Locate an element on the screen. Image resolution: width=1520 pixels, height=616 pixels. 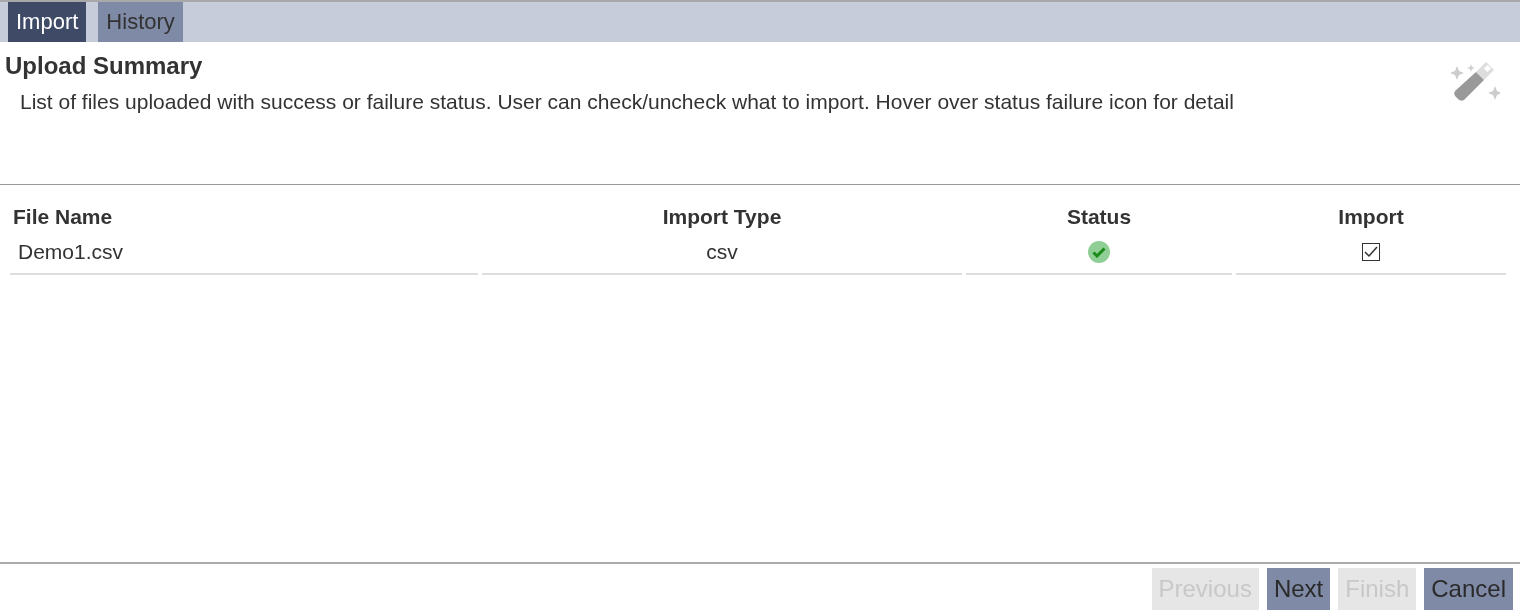
column-header: File Name is located at coordinates (63, 217).